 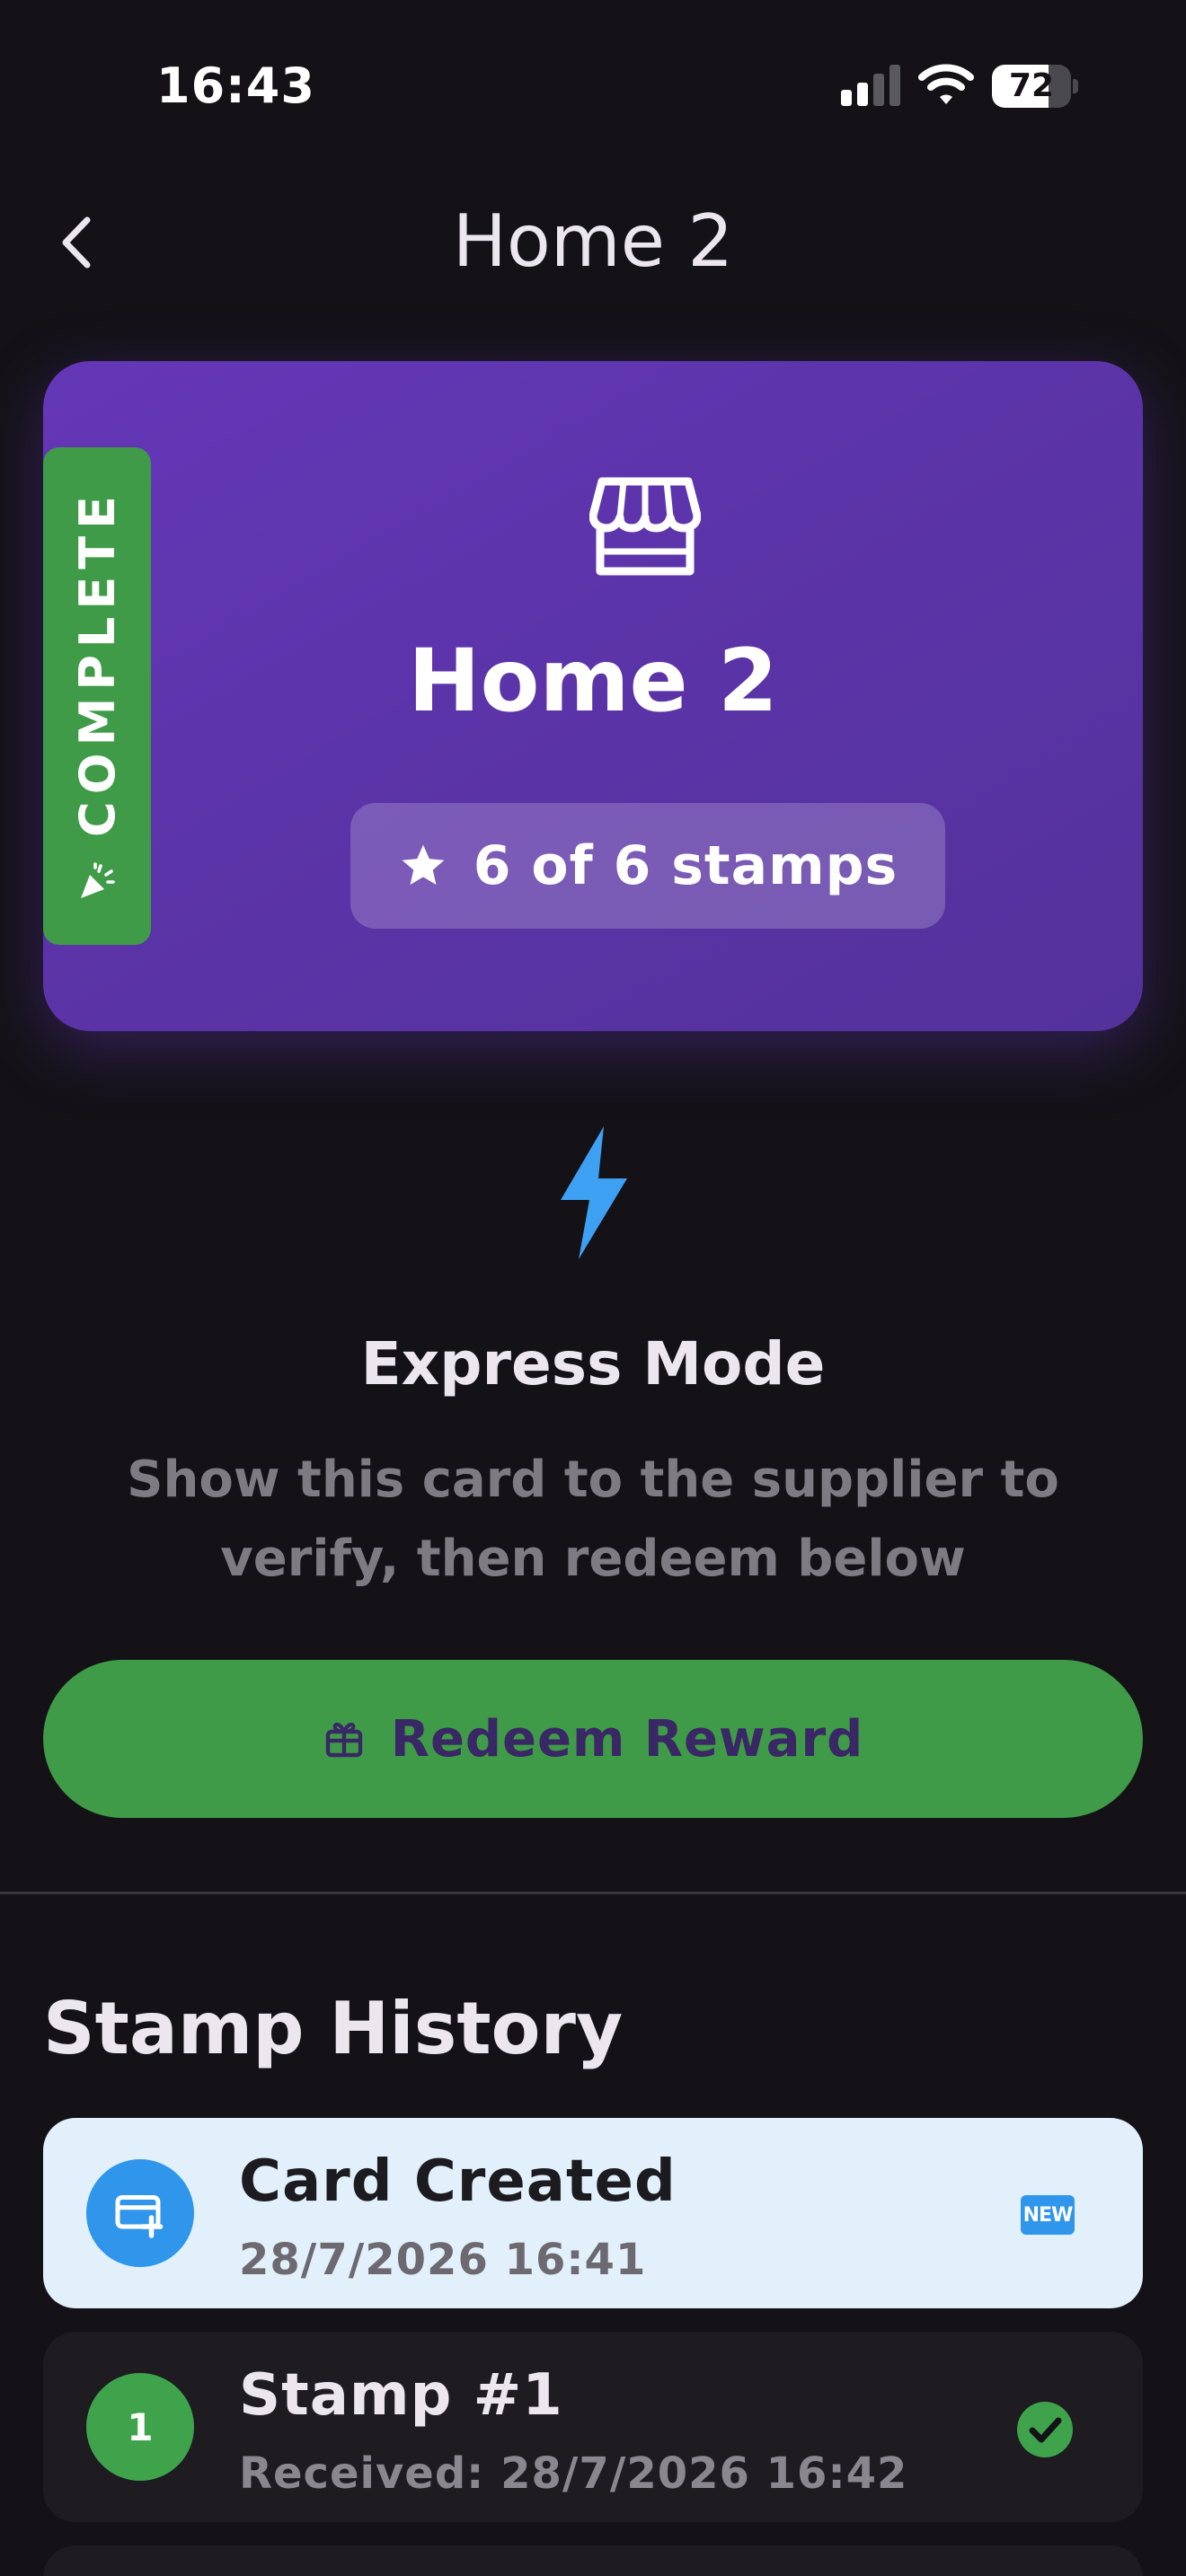 I want to click on complete-ribbon: COMPLETE, so click(x=97, y=696).